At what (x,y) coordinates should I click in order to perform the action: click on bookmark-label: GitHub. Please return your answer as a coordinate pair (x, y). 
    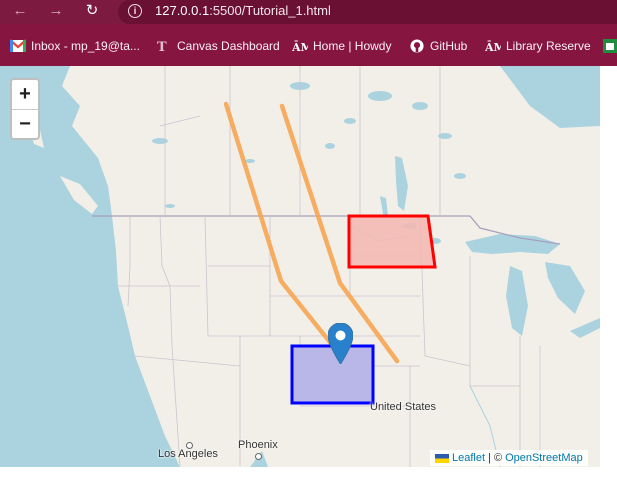
    Looking at the image, I should click on (449, 46).